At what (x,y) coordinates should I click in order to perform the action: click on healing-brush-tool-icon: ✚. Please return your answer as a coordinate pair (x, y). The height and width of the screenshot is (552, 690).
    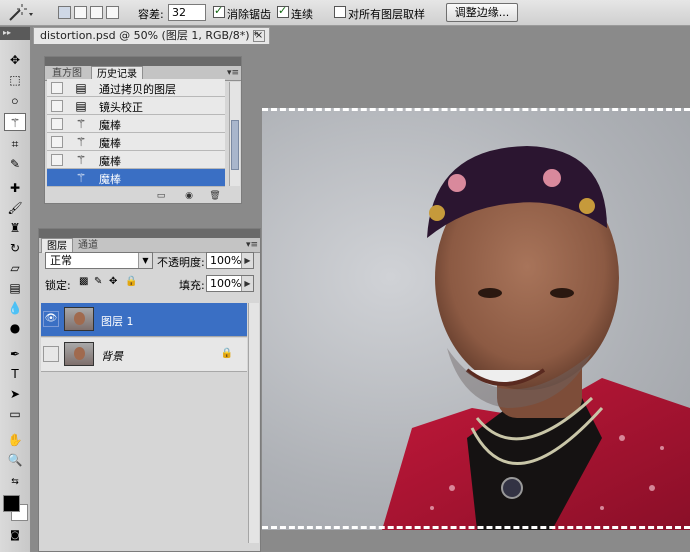
    Looking at the image, I should click on (15, 188).